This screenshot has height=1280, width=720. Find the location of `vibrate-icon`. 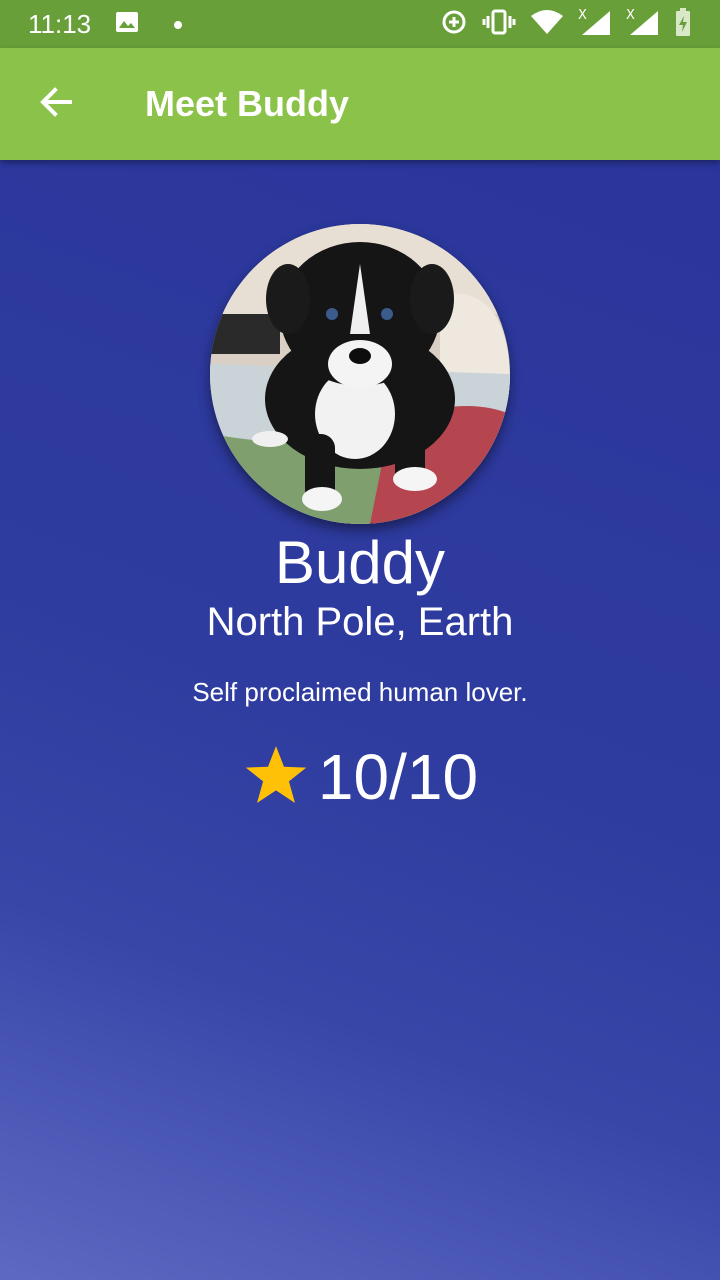

vibrate-icon is located at coordinates (499, 24).